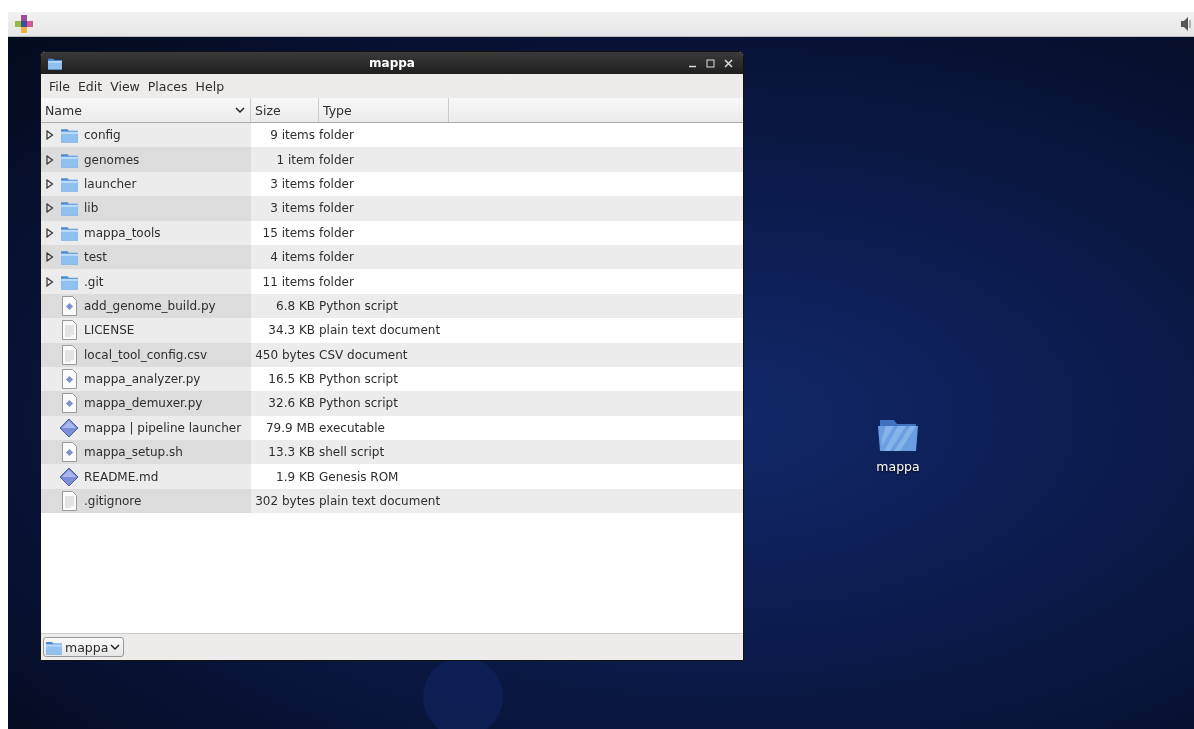  I want to click on caret-icon, so click(115, 647).